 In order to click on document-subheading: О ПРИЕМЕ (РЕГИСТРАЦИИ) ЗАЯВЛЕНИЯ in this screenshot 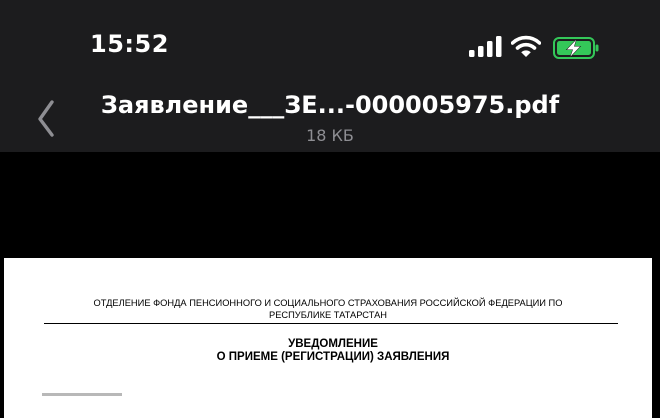, I will do `click(333, 357)`.